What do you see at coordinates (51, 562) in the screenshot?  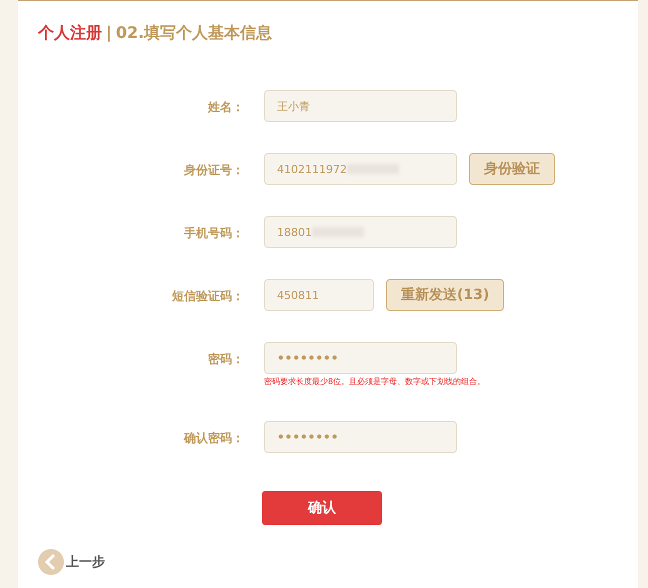 I see `back-icon` at bounding box center [51, 562].